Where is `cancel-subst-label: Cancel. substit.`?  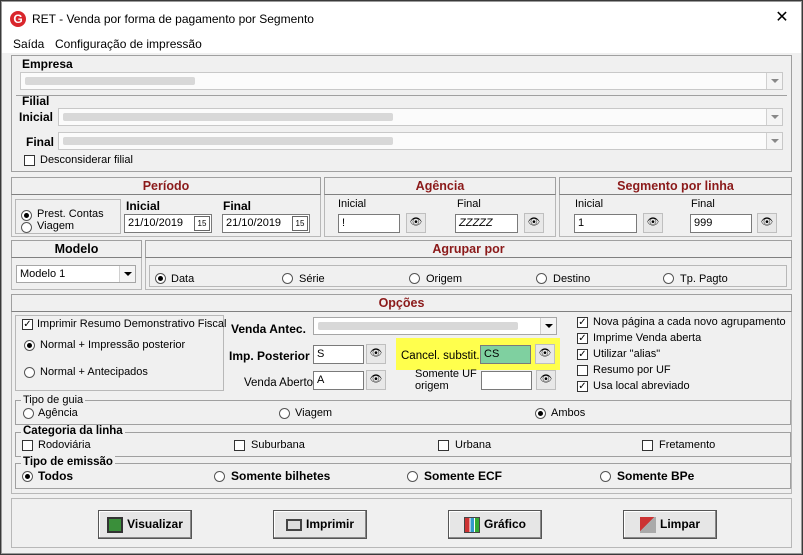 cancel-subst-label: Cancel. substit. is located at coordinates (440, 356).